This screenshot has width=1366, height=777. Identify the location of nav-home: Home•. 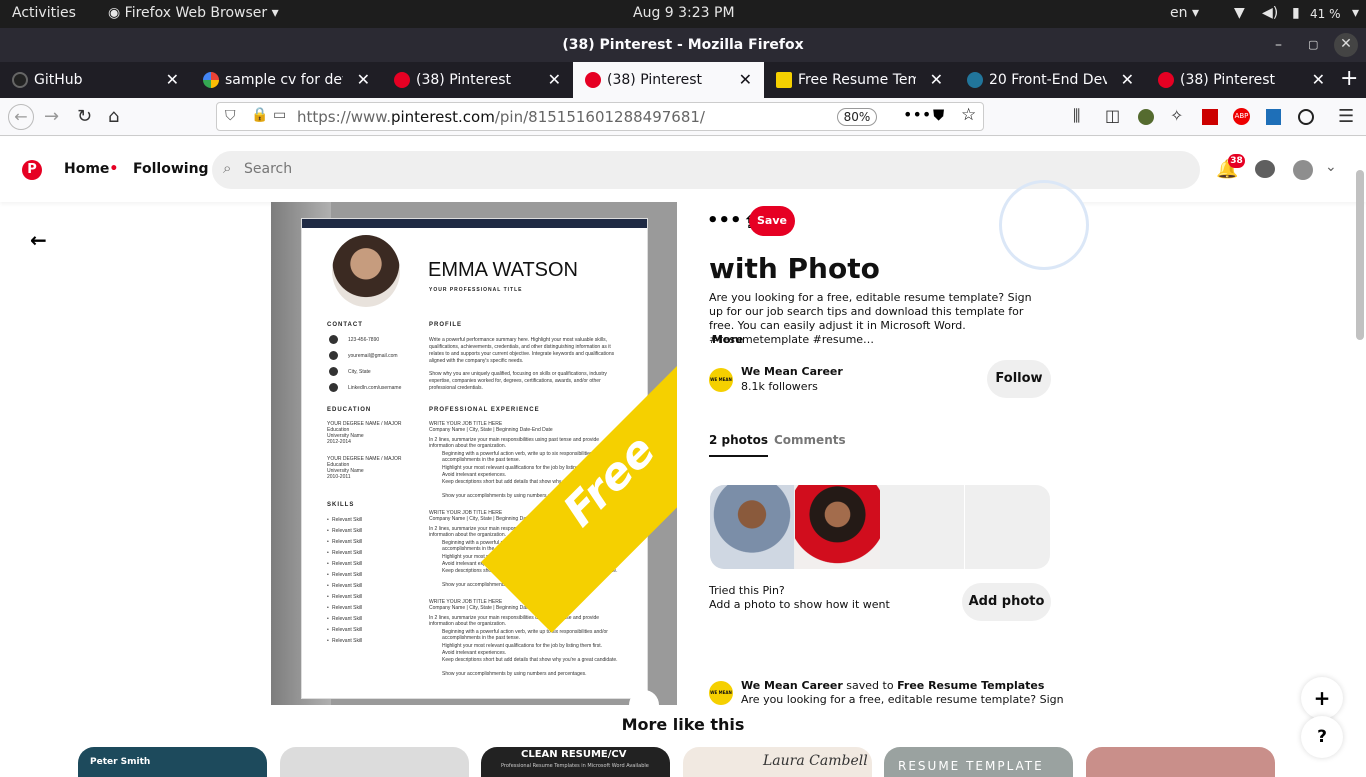
(91, 169).